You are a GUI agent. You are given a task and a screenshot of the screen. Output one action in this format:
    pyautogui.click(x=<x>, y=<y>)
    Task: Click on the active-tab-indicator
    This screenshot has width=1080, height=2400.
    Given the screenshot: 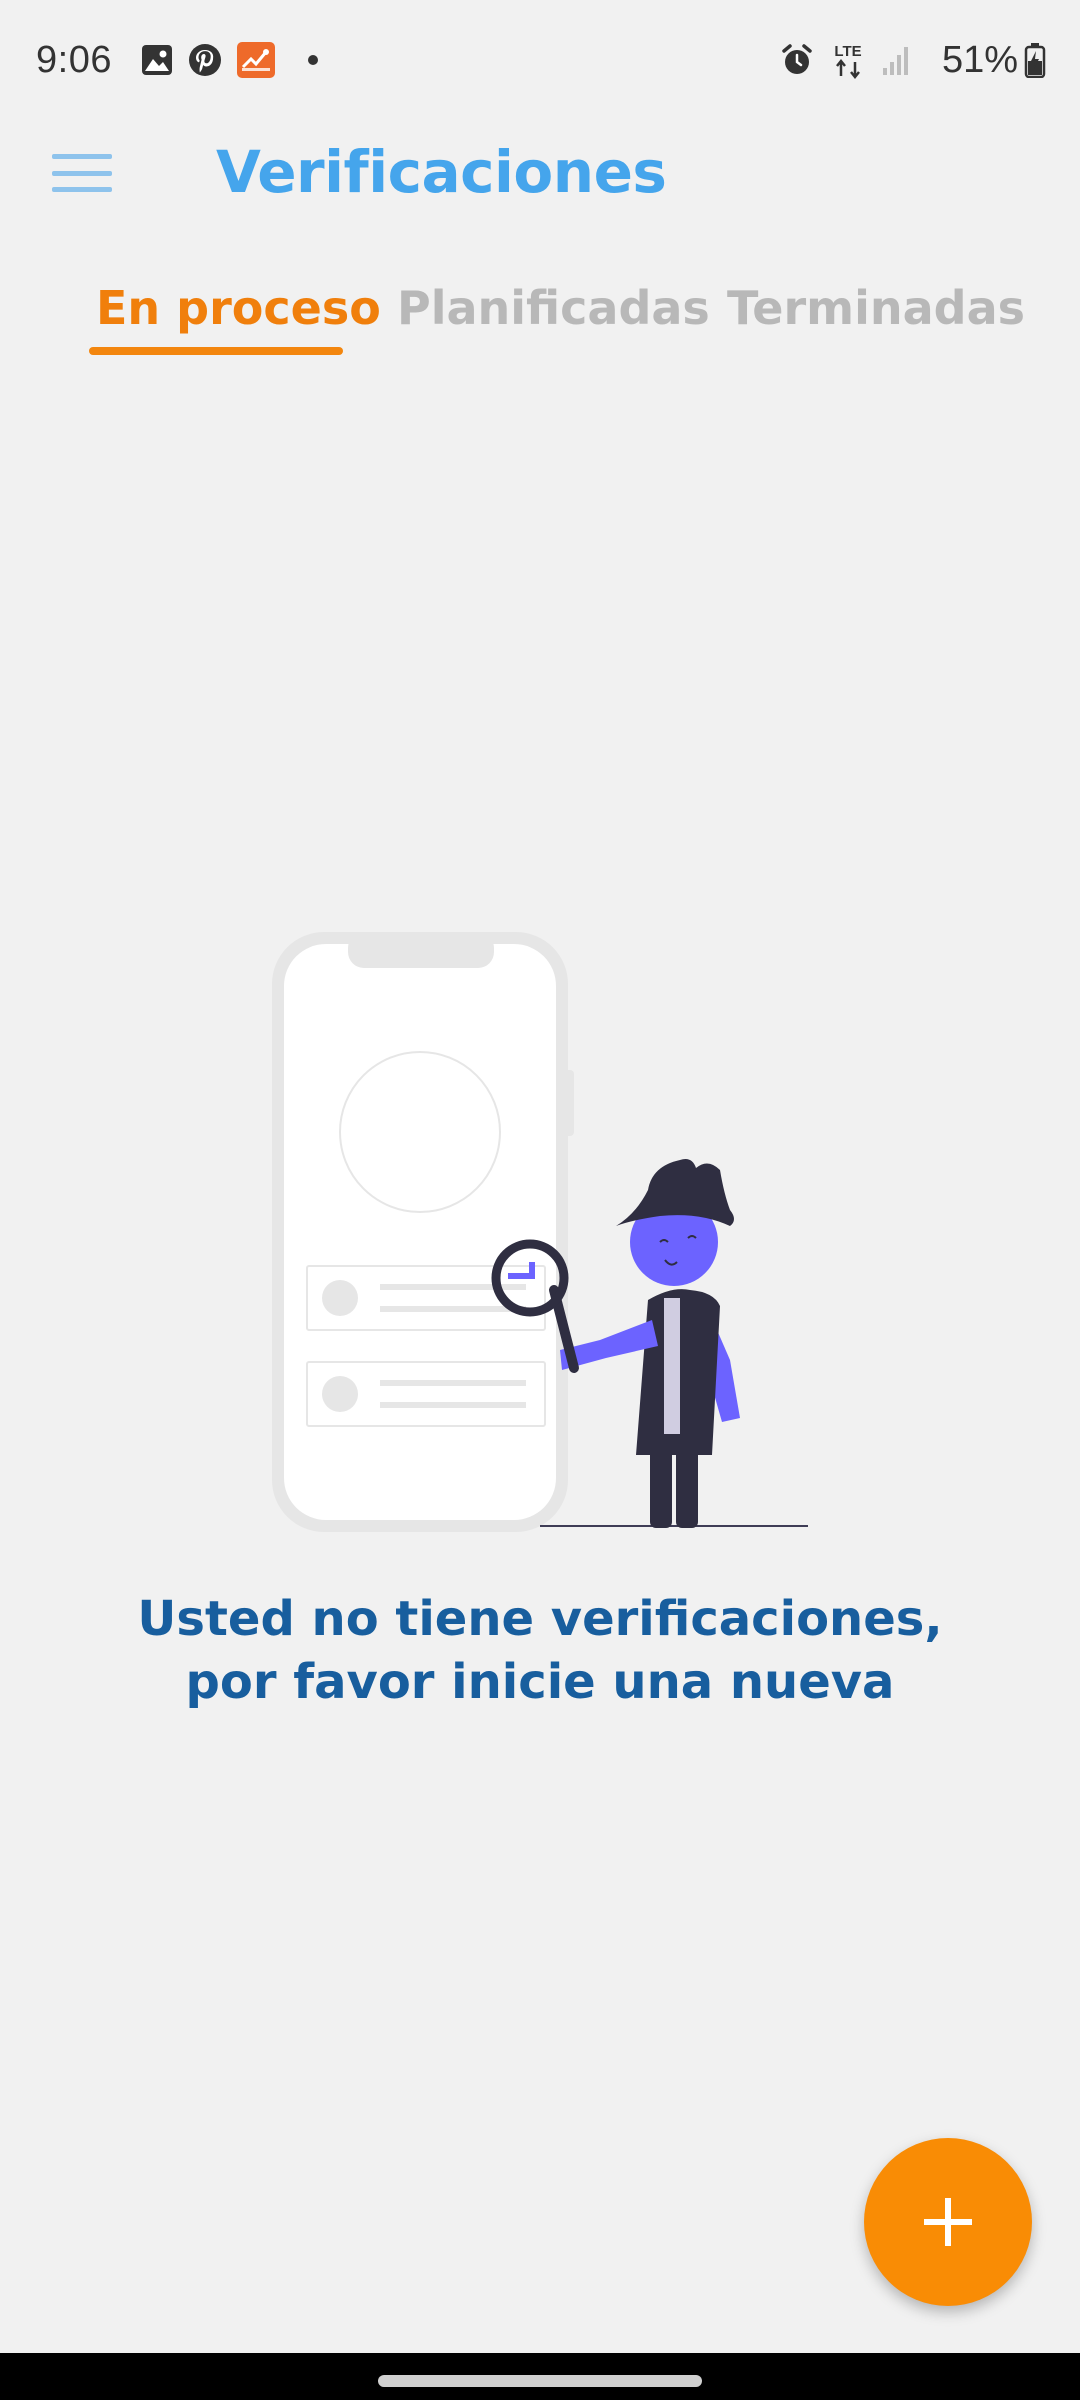 What is the action you would take?
    pyautogui.click(x=216, y=351)
    